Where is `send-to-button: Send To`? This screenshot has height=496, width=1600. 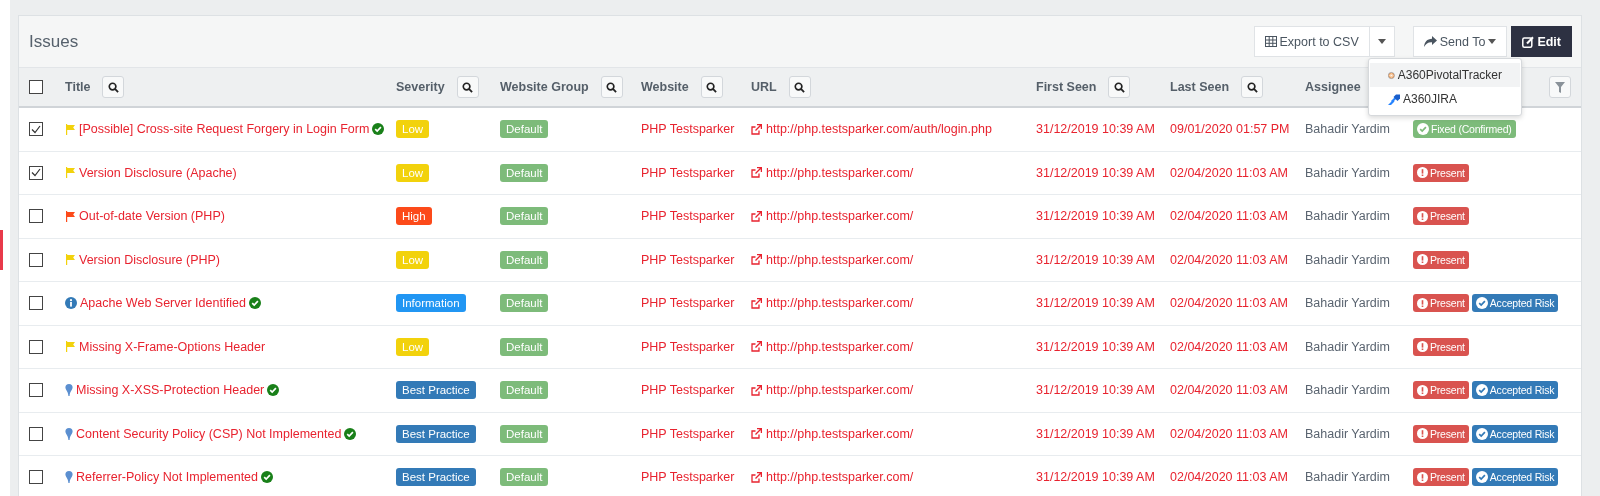 send-to-button: Send To is located at coordinates (1460, 41).